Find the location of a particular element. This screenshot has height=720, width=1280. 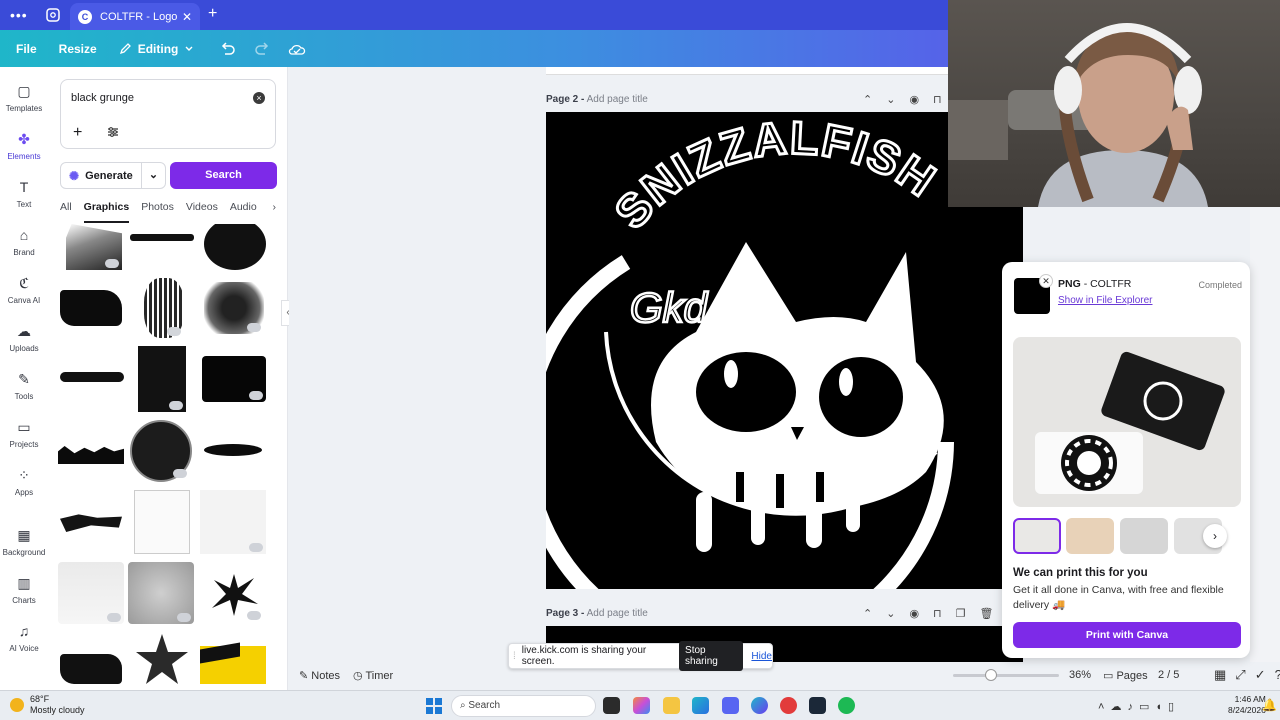

mic-icon: ♪ is located at coordinates (1133, 707).